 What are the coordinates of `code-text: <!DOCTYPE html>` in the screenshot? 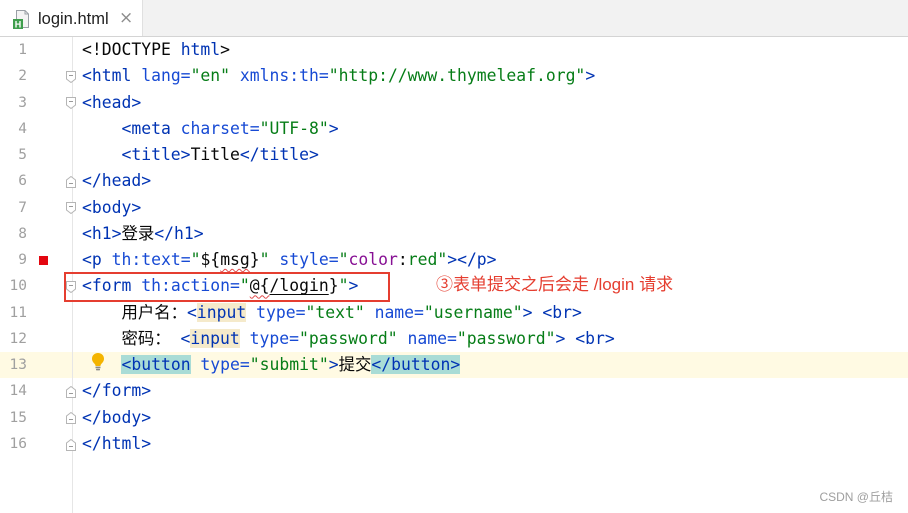 It's located at (156, 50).